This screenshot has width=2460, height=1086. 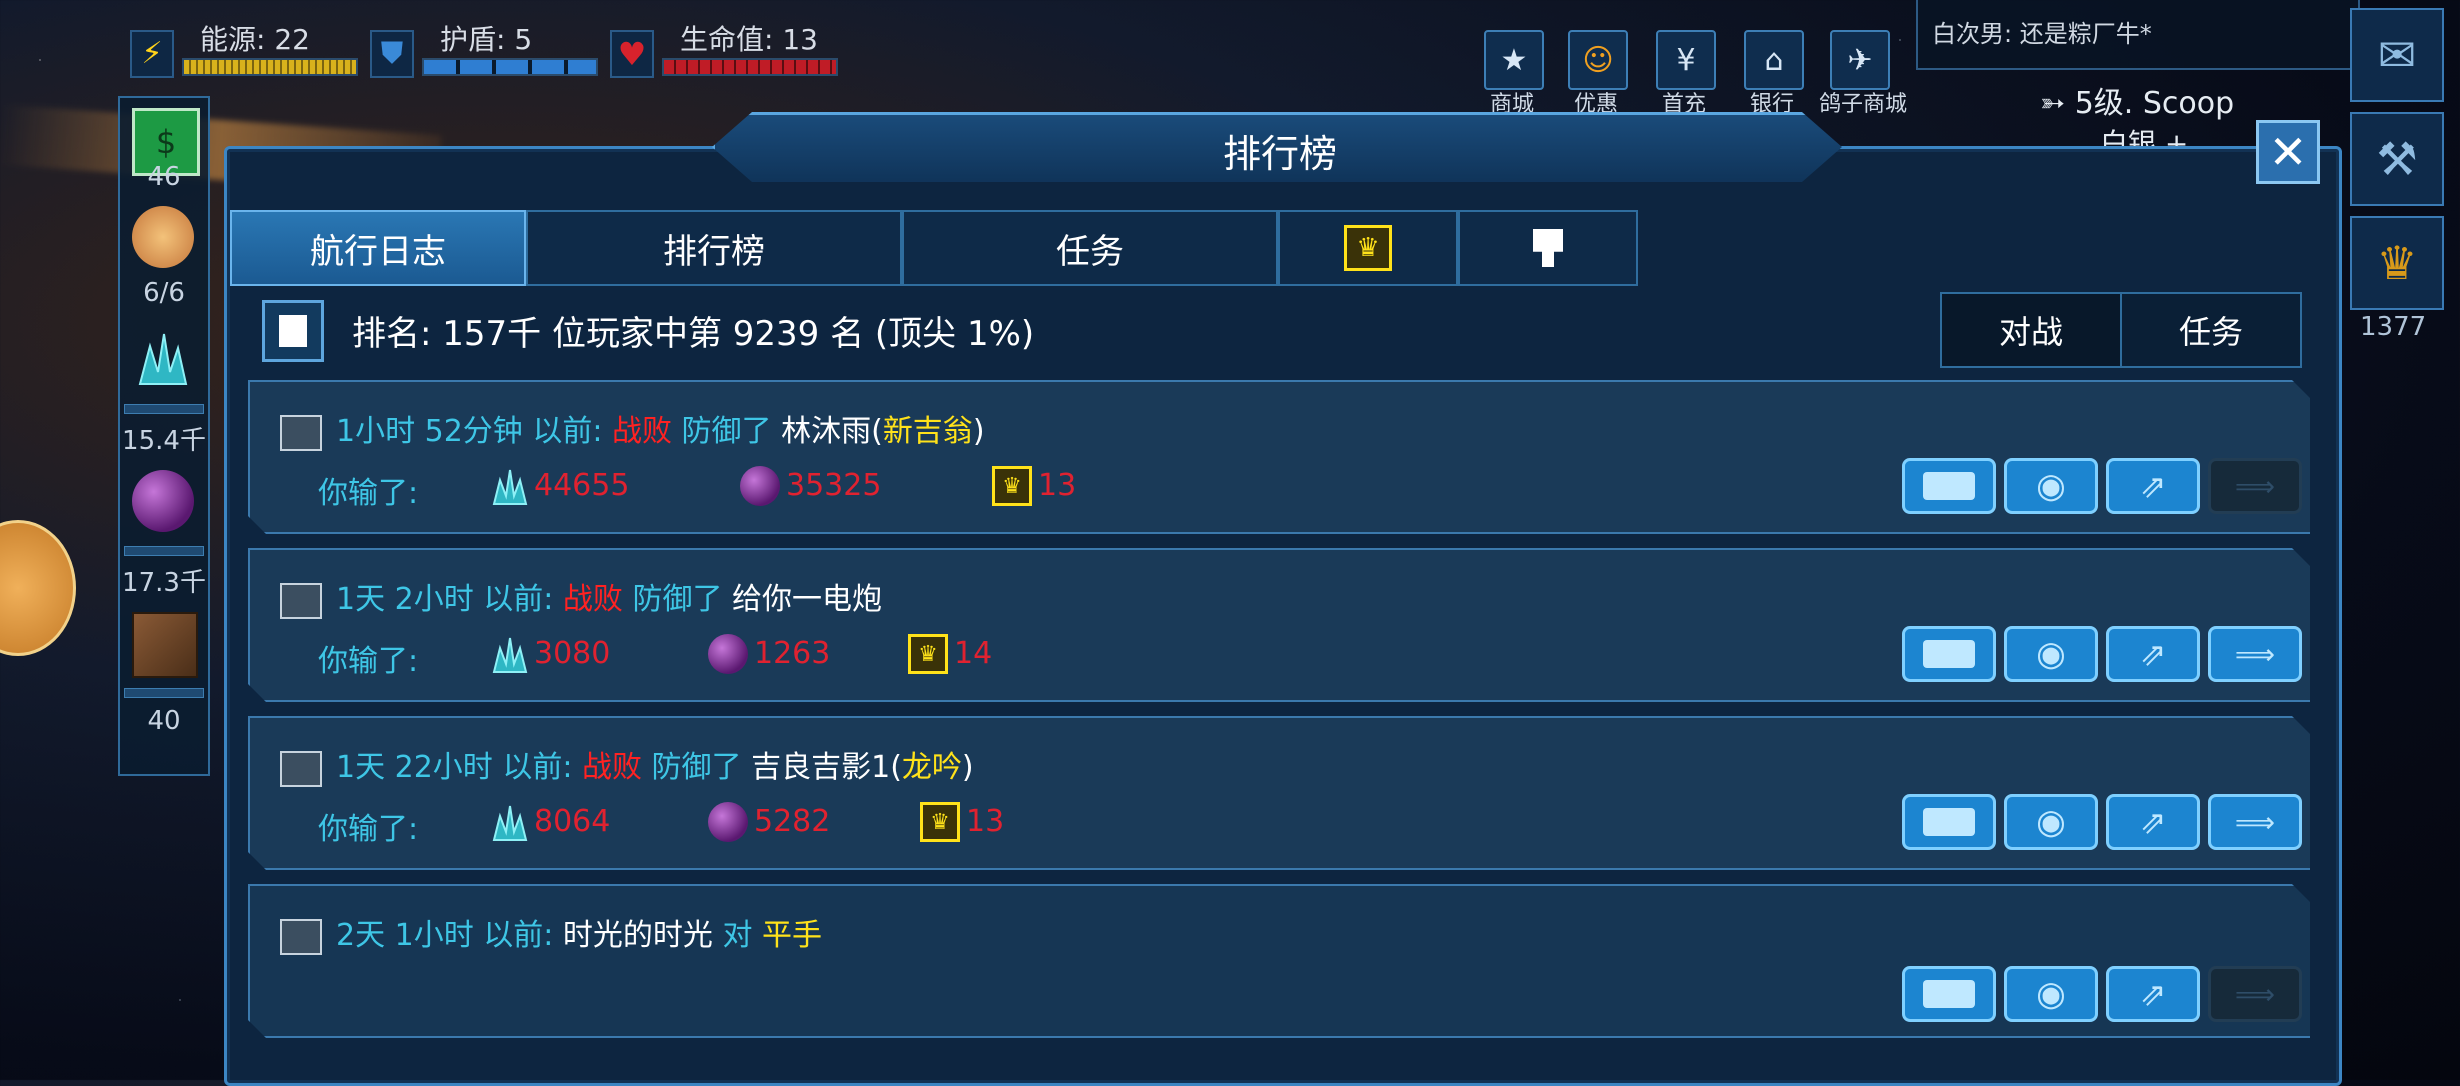 I want to click on health-bar, so click(x=750, y=67).